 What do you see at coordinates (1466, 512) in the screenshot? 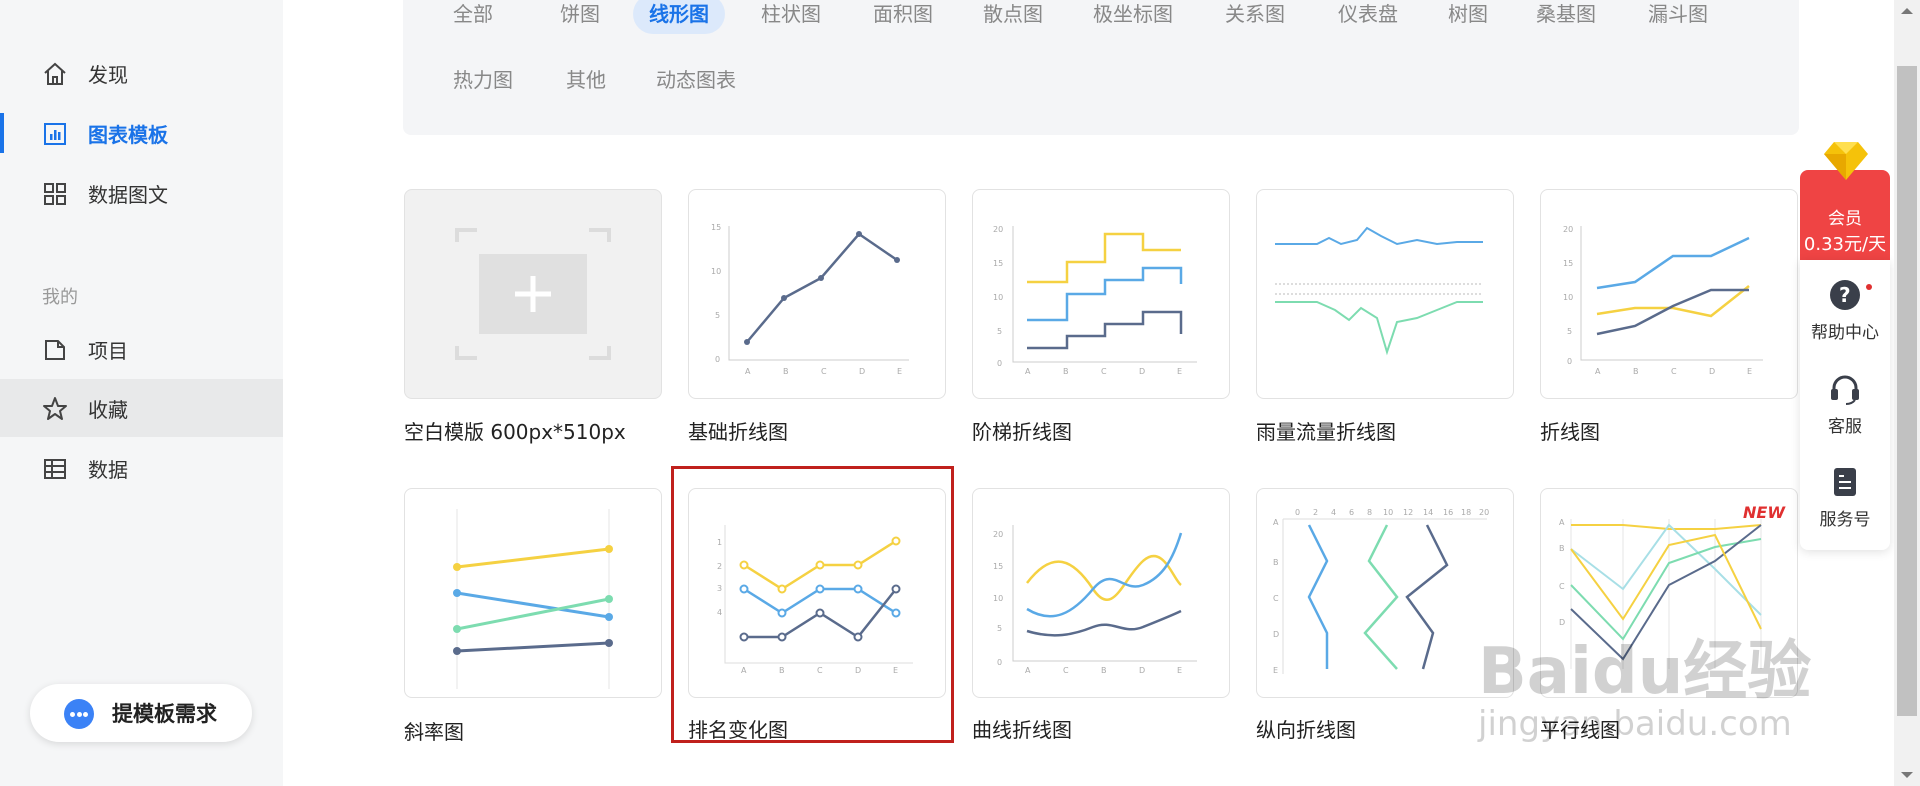
I see `svg-text: 18` at bounding box center [1466, 512].